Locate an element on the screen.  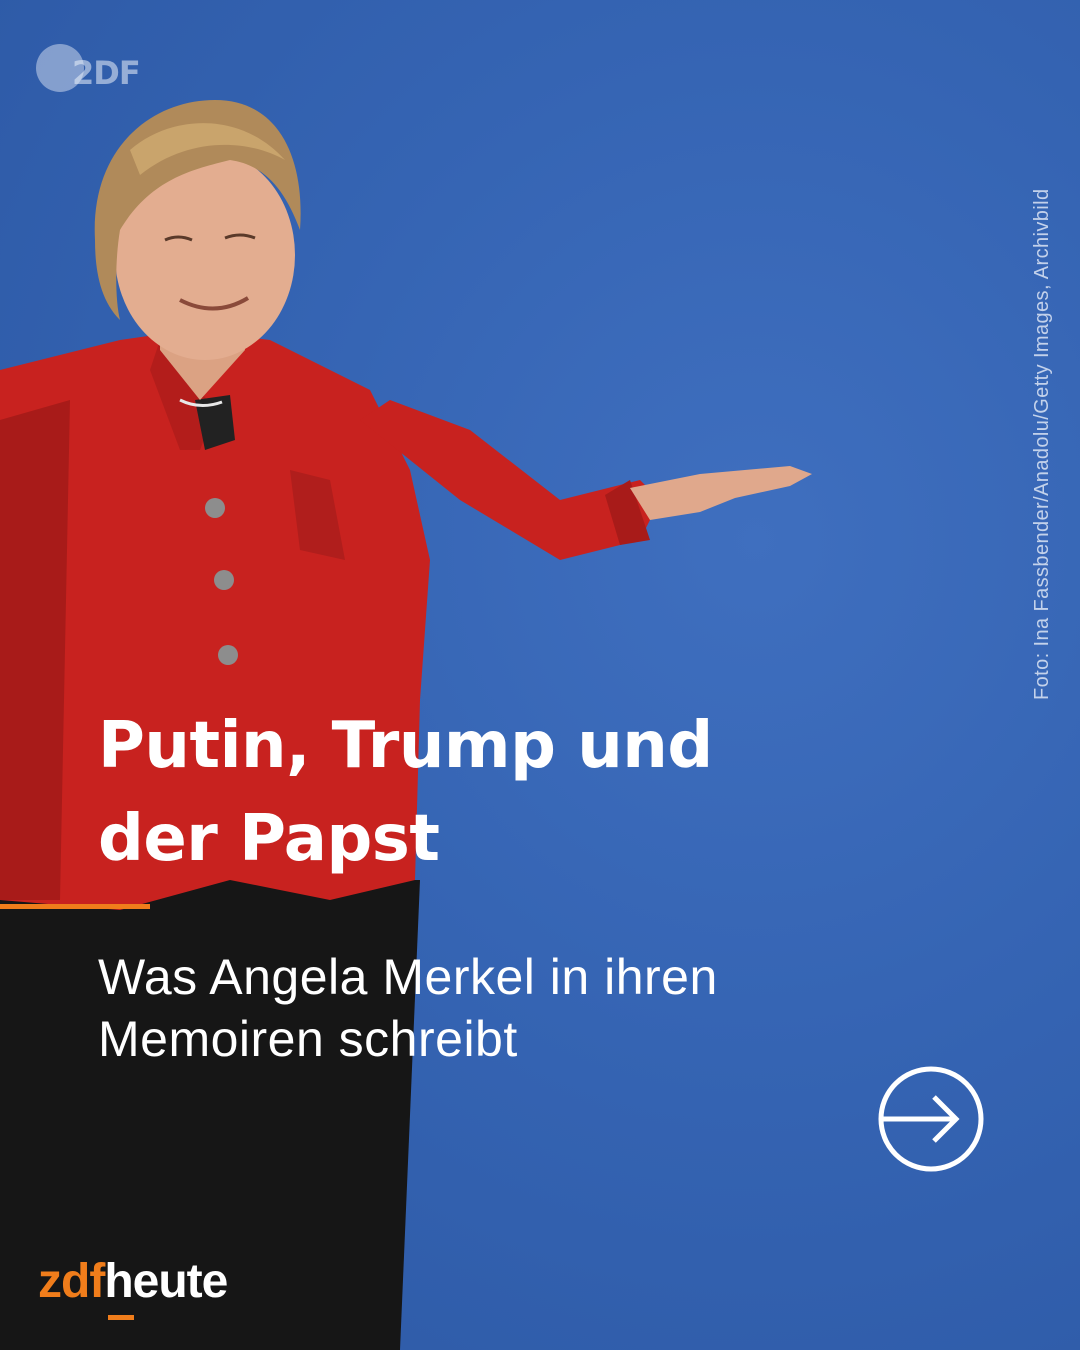
logo-heute-text: heute is located at coordinates (166, 1287).